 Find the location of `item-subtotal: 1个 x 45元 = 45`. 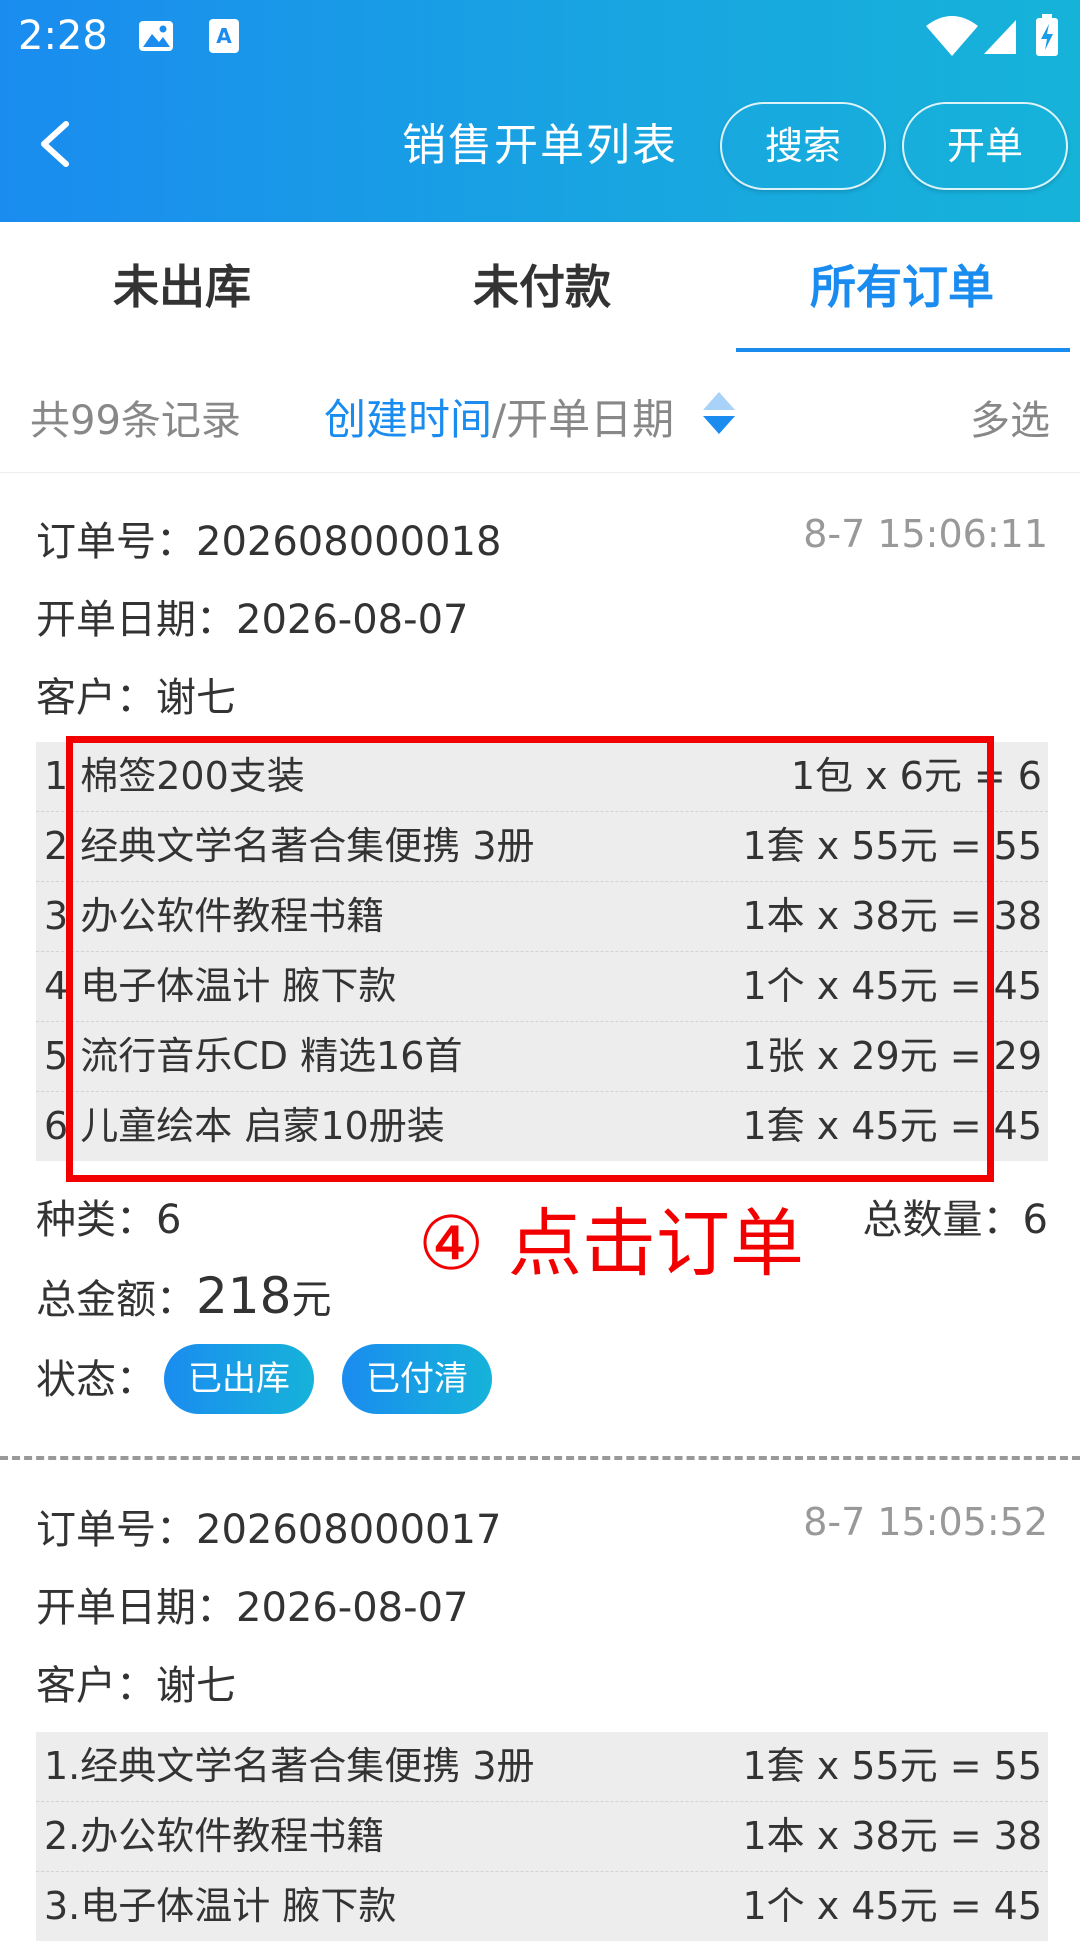

item-subtotal: 1个 x 45元 = 45 is located at coordinates (892, 1906).